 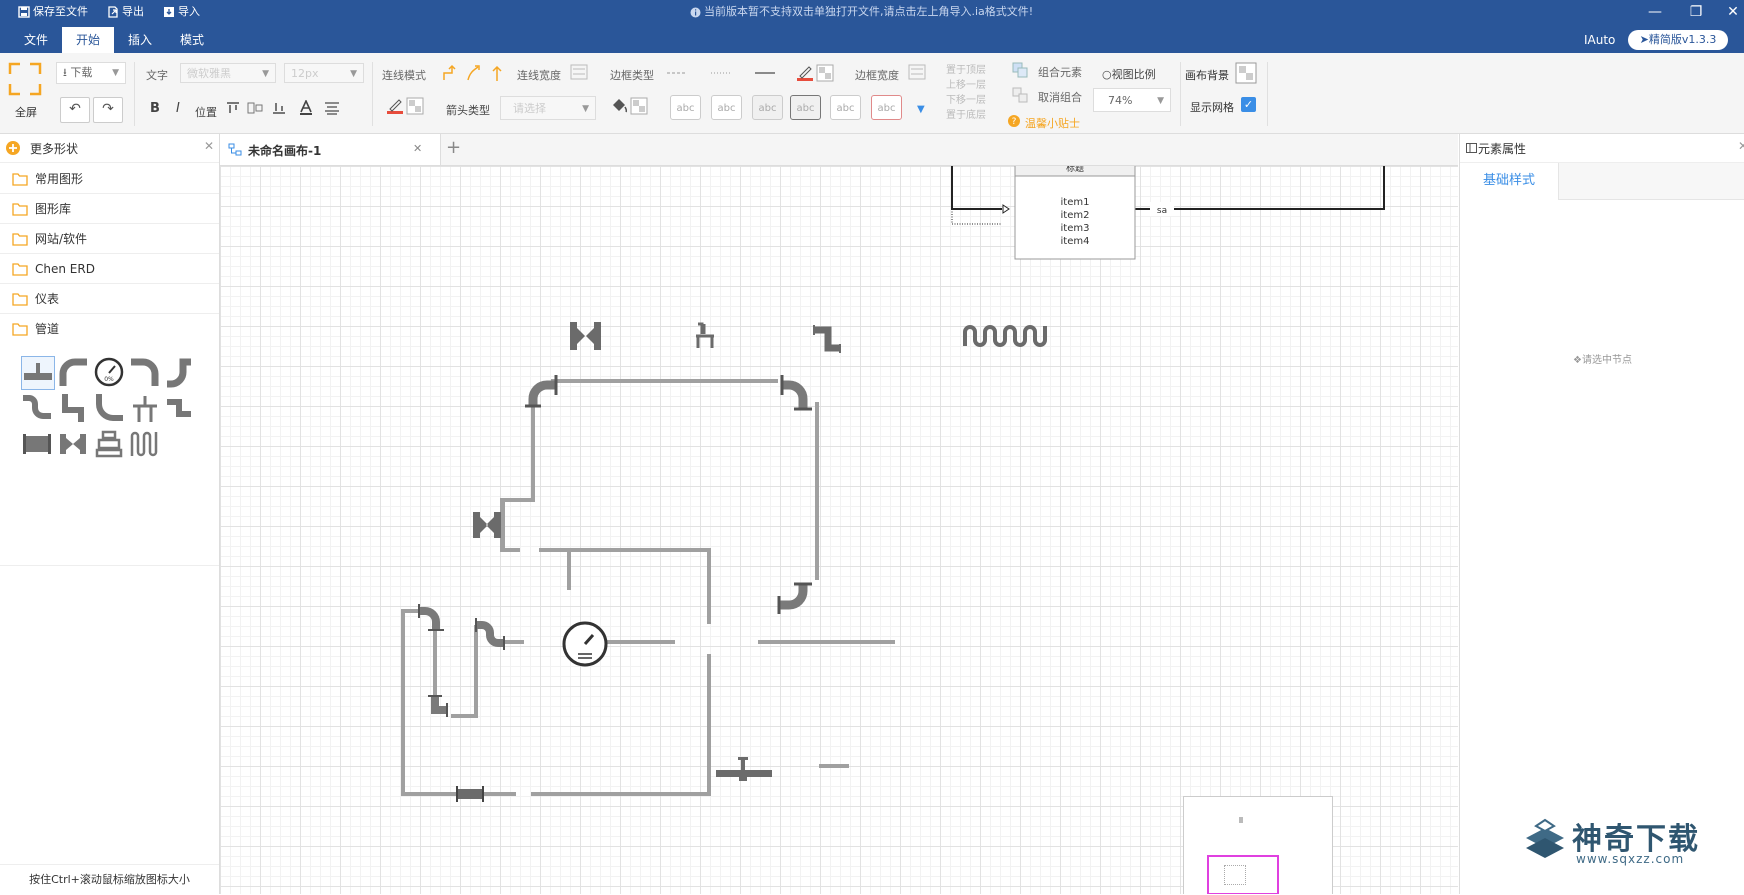 I want to click on pipe-valve-shape, so click(x=585, y=336).